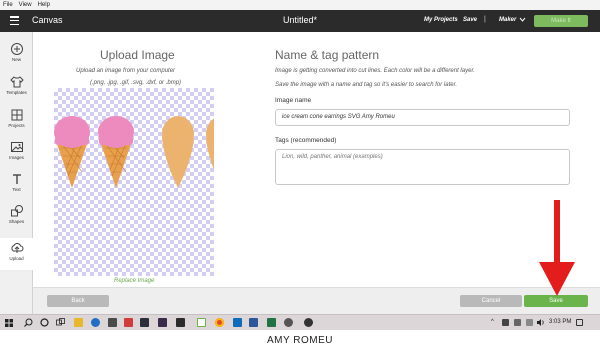 The height and width of the screenshot is (350, 600). I want to click on image-name-label: Image name, so click(293, 100).